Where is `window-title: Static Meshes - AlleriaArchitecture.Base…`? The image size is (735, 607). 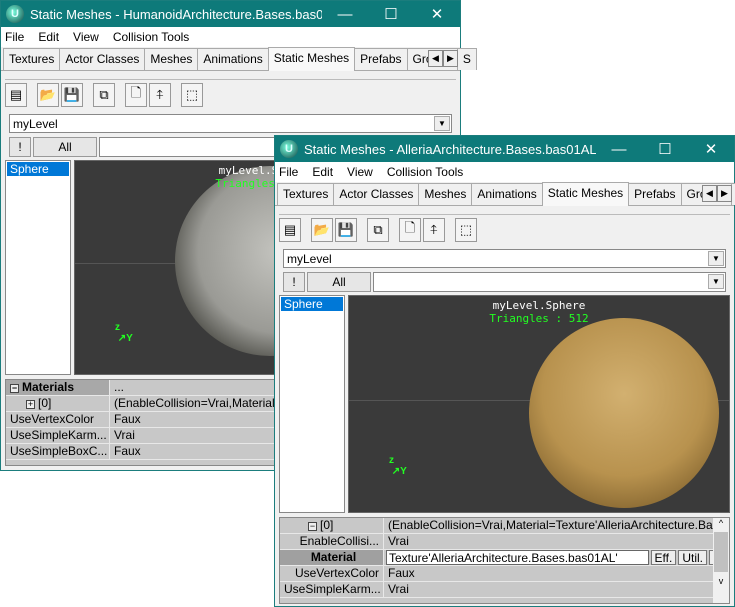 window-title: Static Meshes - AlleriaArchitecture.Base… is located at coordinates (450, 149).